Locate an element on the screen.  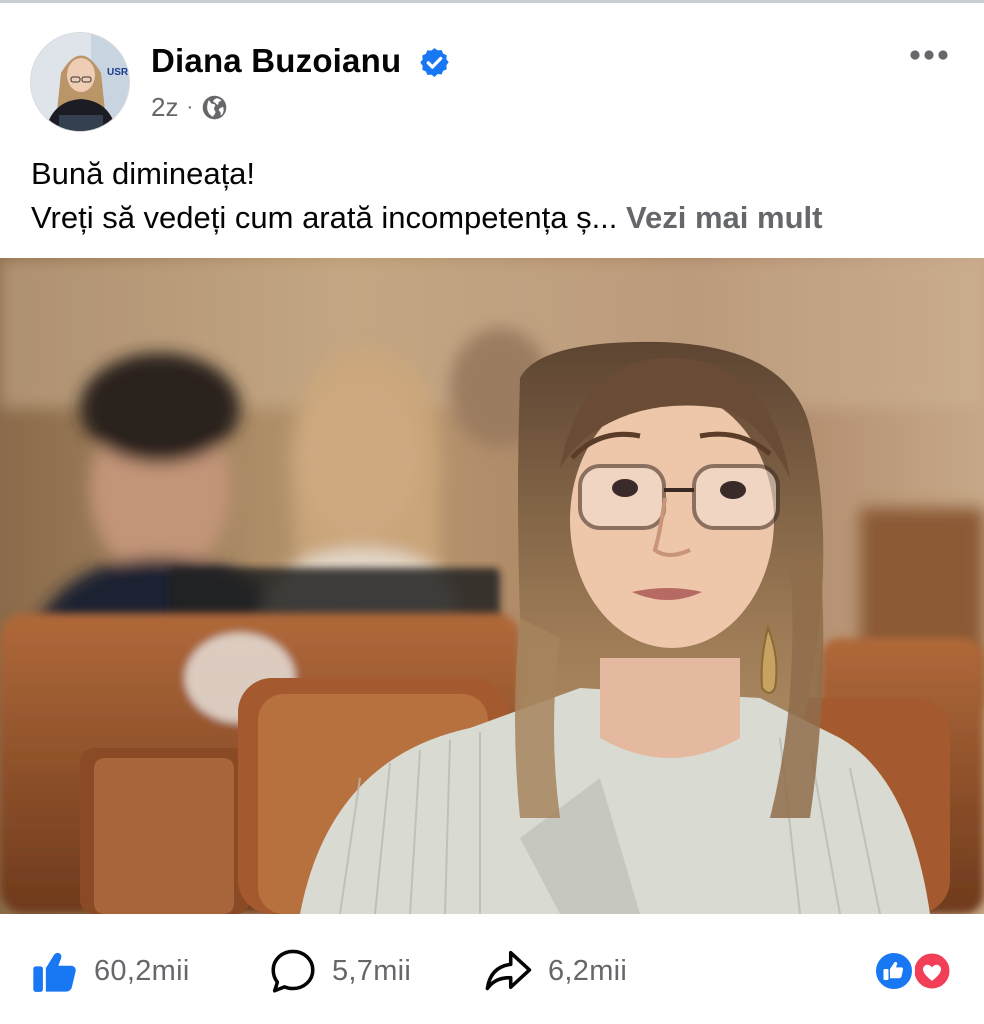
love-reaction-icon is located at coordinates (932, 971).